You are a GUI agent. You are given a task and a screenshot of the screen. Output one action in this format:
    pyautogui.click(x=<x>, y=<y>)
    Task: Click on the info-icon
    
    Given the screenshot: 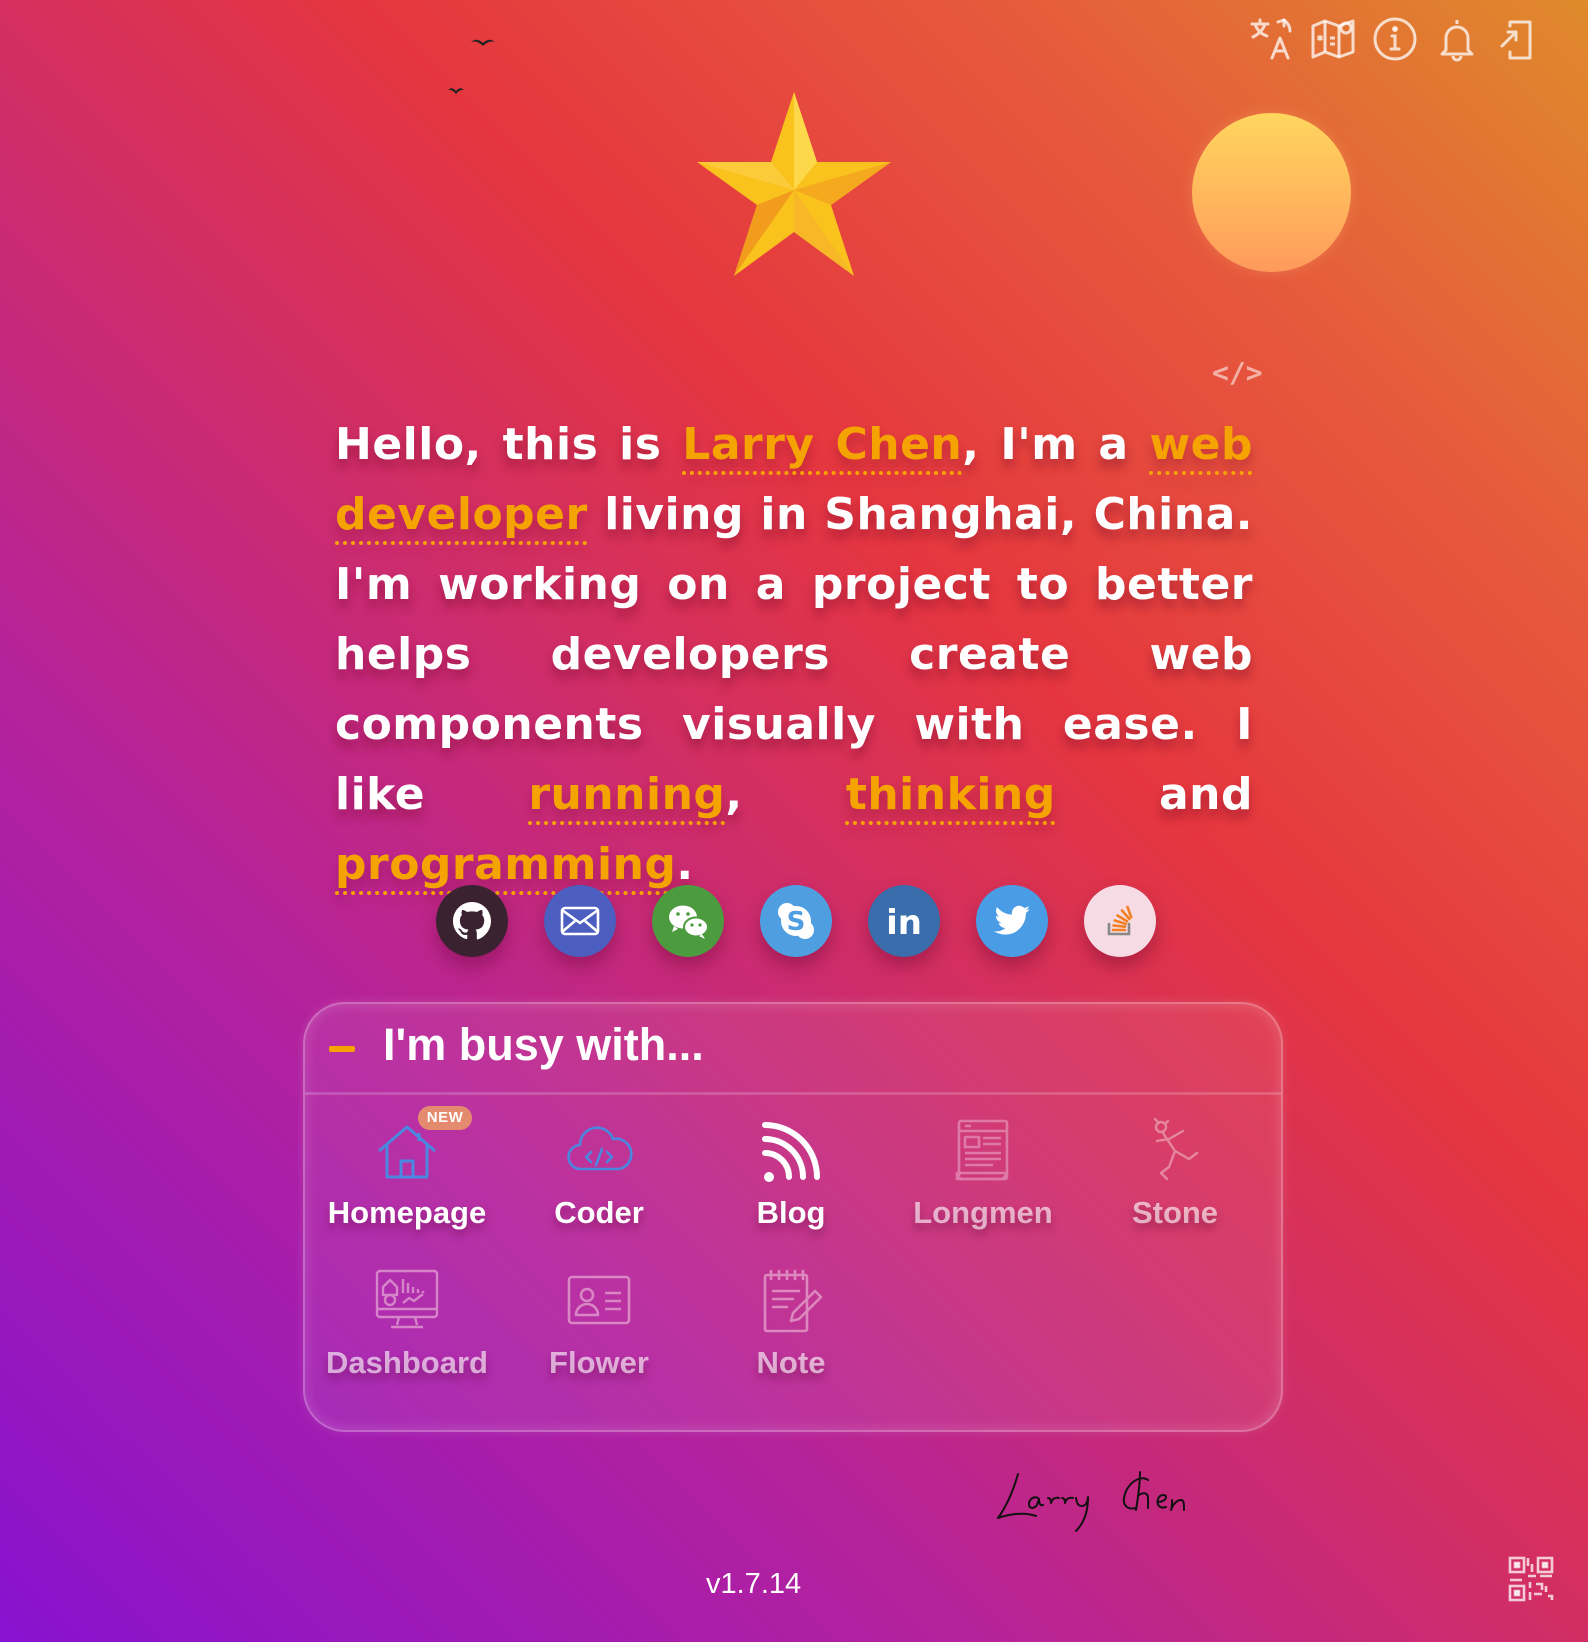 What is the action you would take?
    pyautogui.click(x=1395, y=39)
    